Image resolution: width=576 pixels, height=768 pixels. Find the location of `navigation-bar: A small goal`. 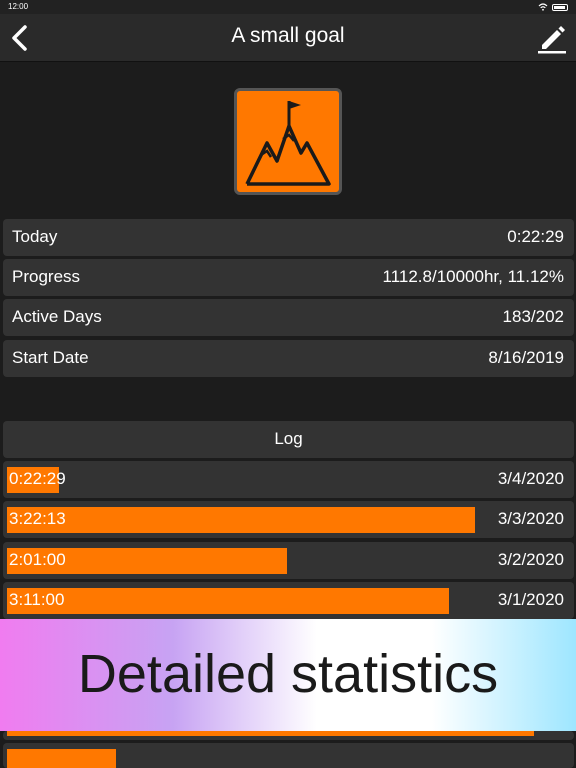

navigation-bar: A small goal is located at coordinates (288, 38).